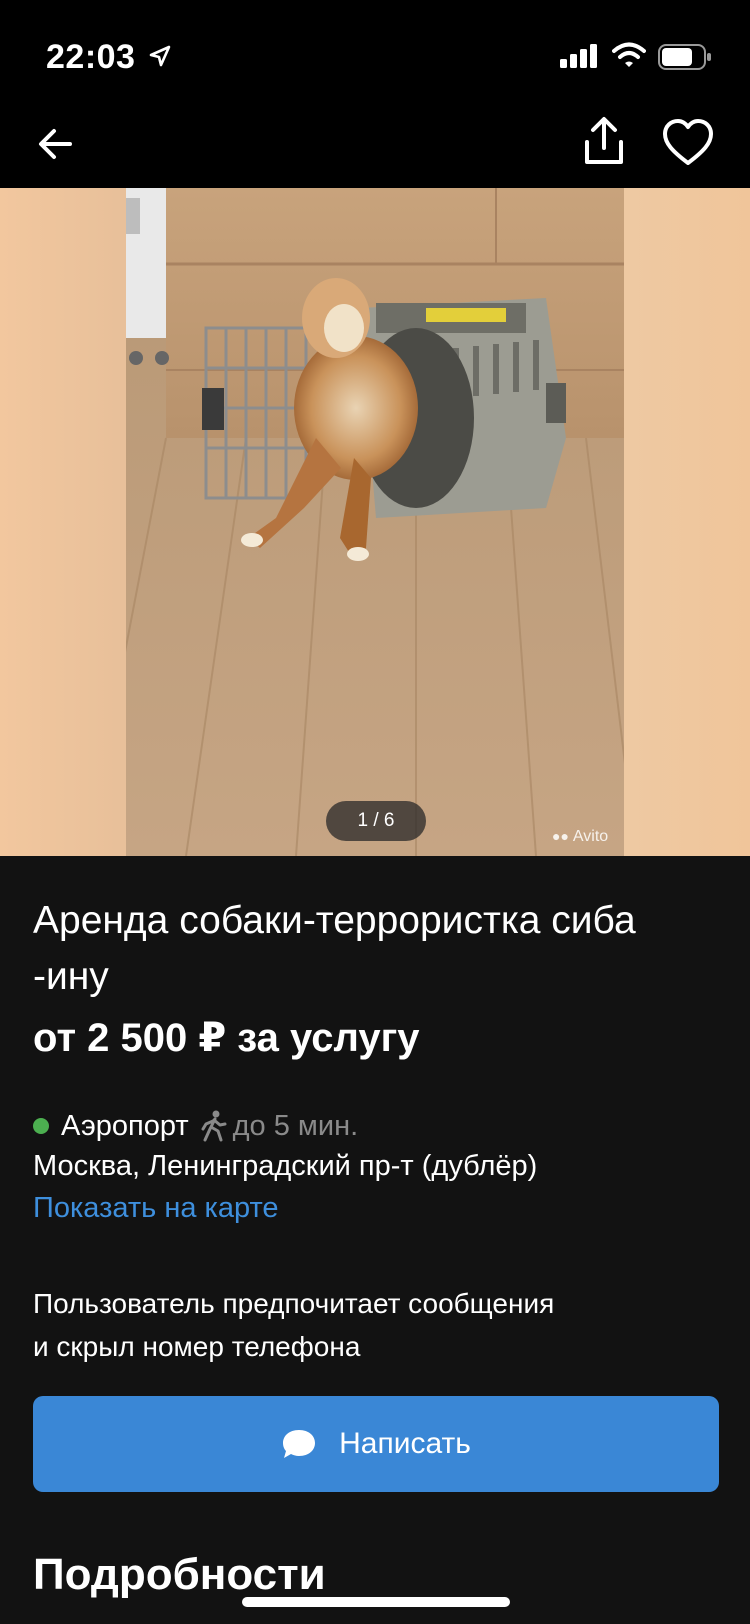 The height and width of the screenshot is (1624, 750). What do you see at coordinates (376, 1602) in the screenshot?
I see `home-indicator` at bounding box center [376, 1602].